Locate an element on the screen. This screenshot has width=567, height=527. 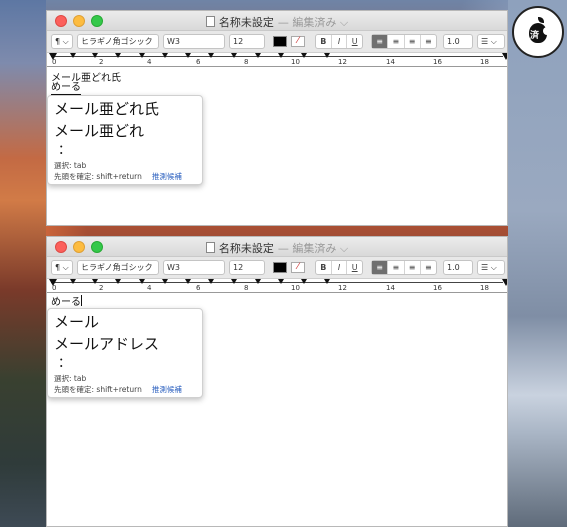
candidate-item: メール亜どれ is located at coordinates (125, 131).